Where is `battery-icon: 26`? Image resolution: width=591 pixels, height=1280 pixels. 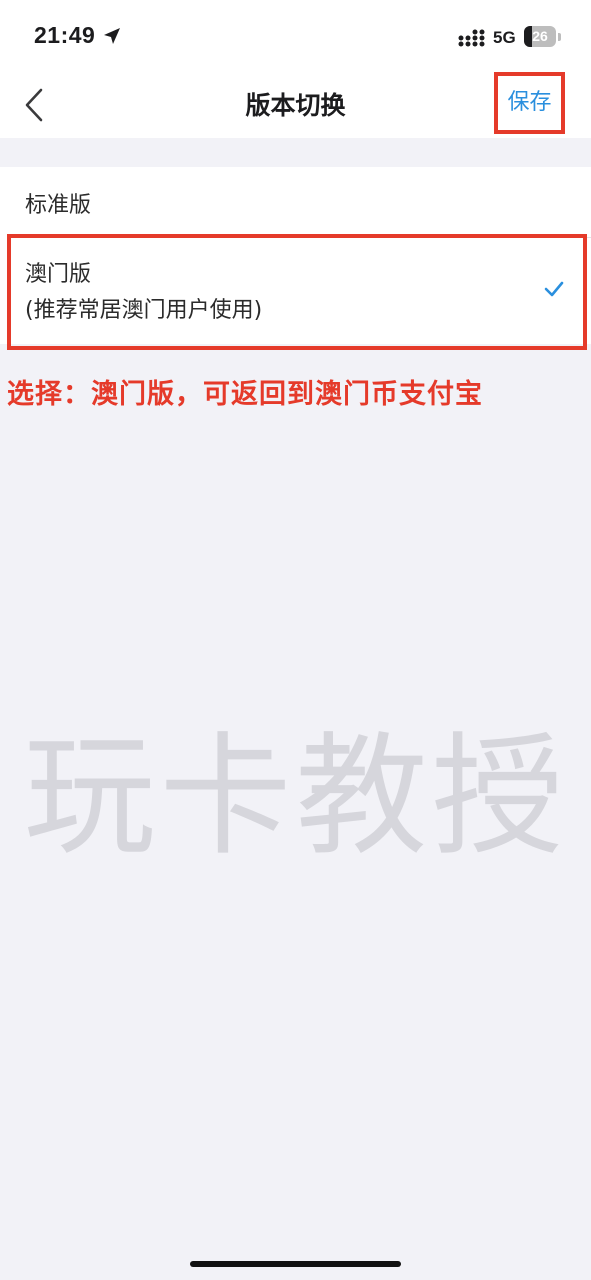
battery-icon: 26 is located at coordinates (542, 37).